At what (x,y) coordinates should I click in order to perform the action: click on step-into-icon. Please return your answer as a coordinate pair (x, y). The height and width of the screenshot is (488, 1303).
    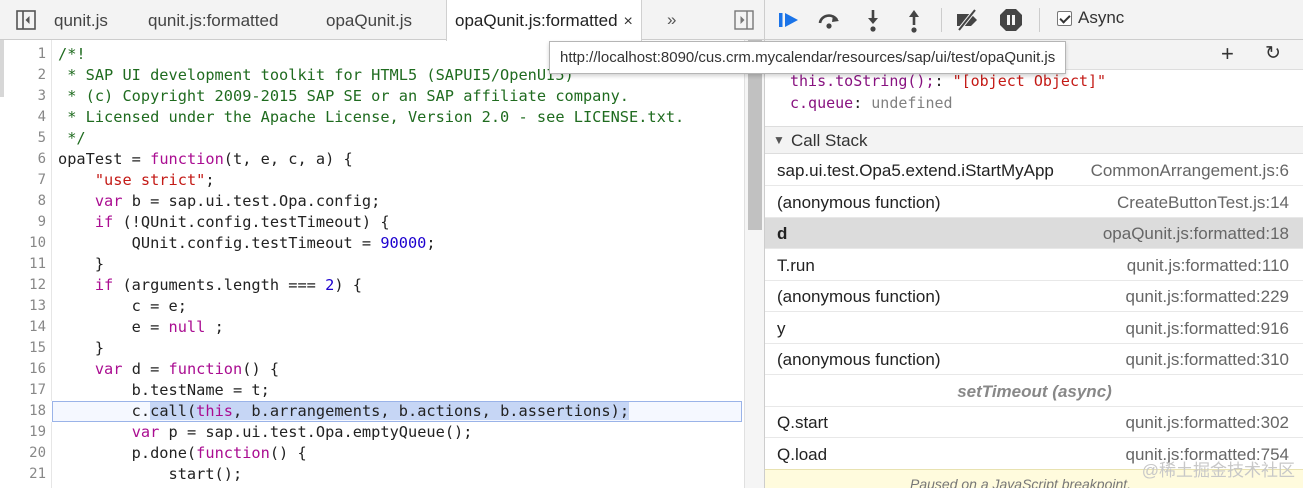
    Looking at the image, I should click on (873, 20).